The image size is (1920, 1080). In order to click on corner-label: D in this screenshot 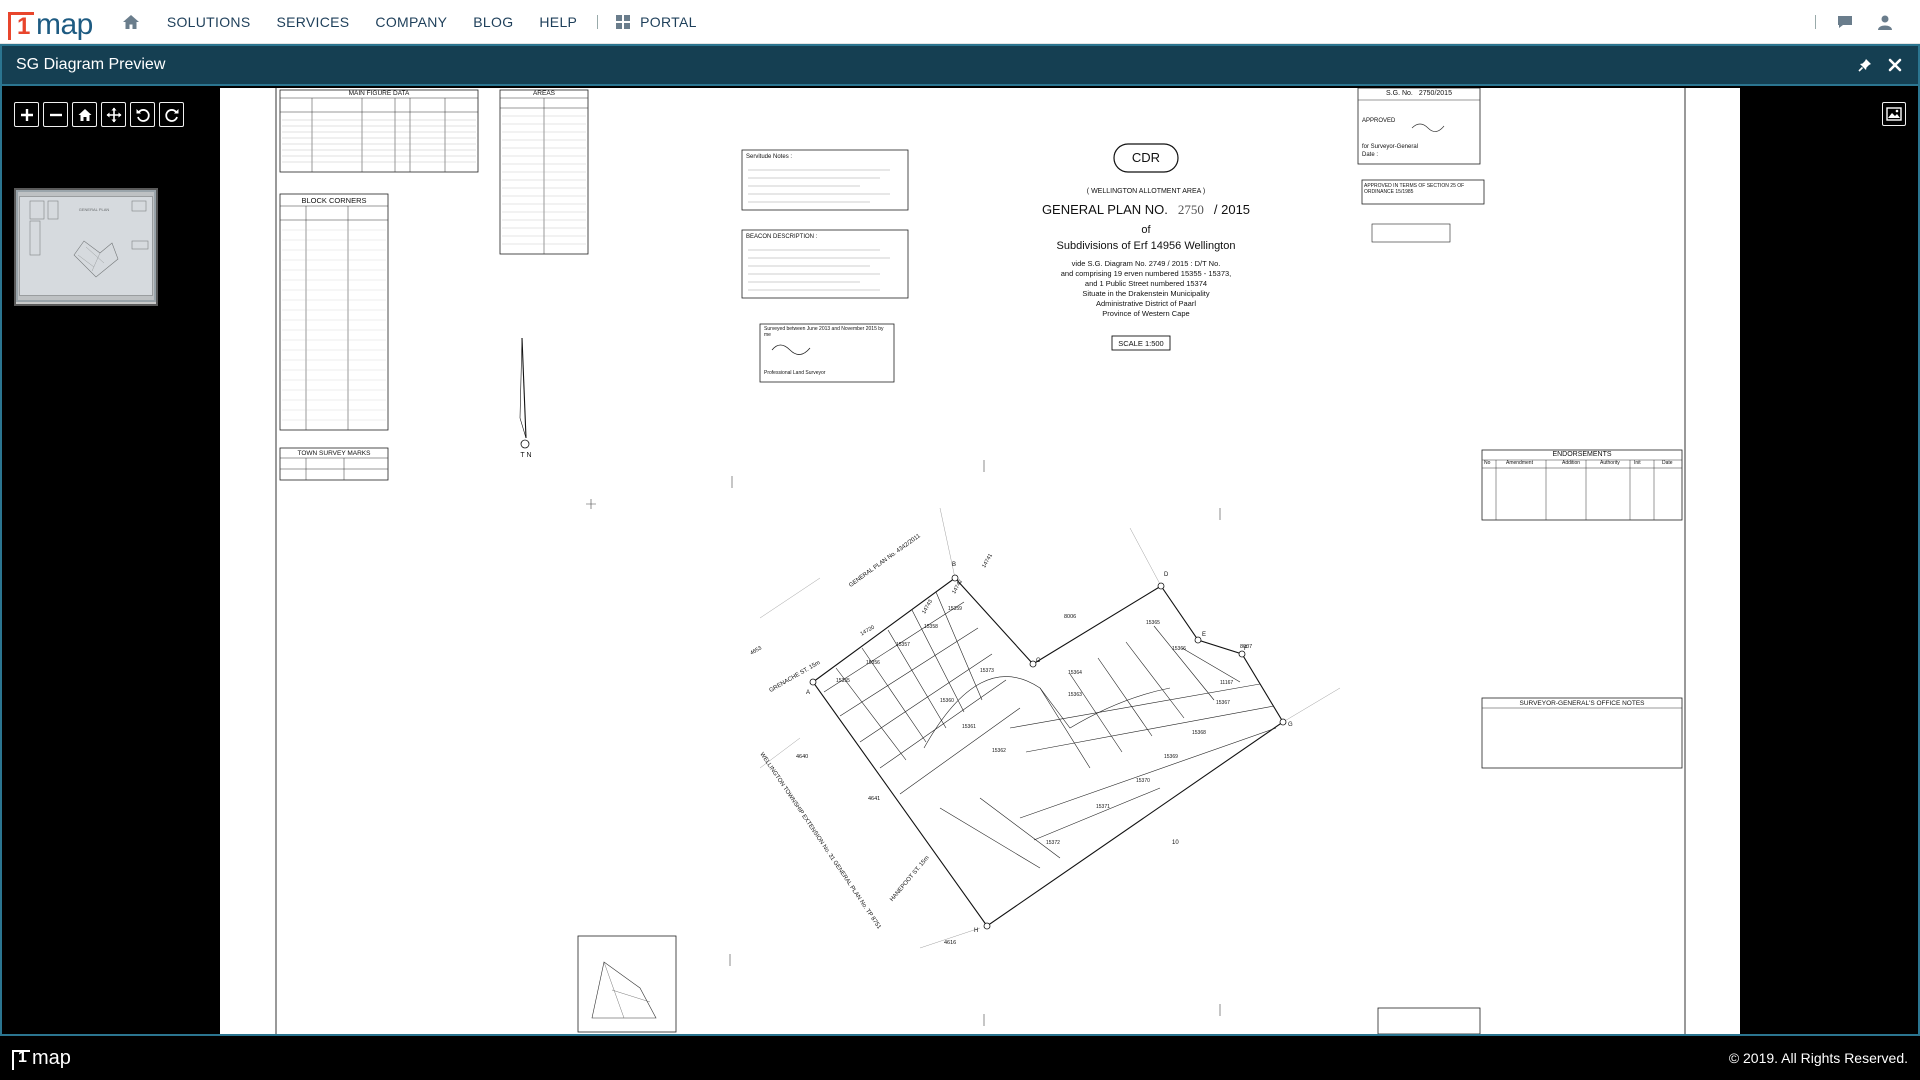, I will do `click(1166, 575)`.